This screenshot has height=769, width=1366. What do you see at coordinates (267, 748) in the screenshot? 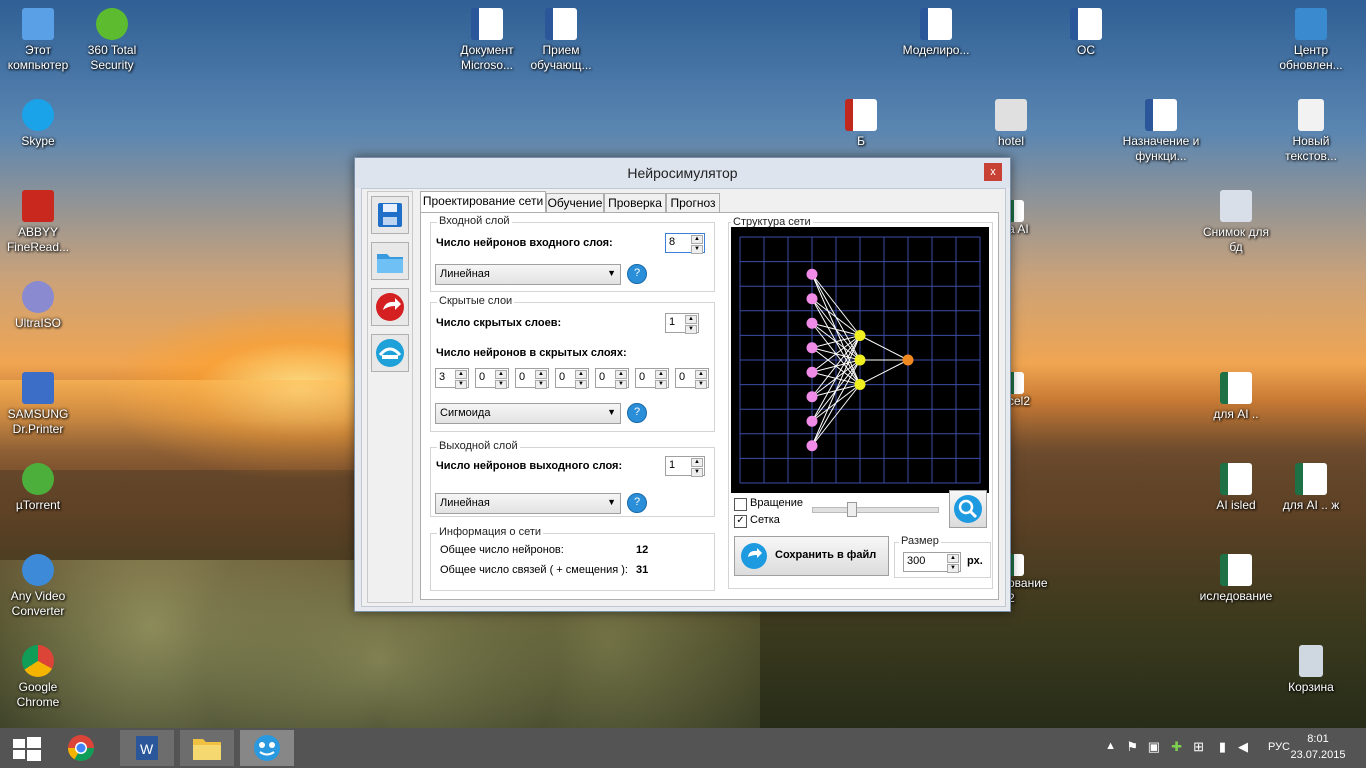
I see `taskbar-neurosimulator` at bounding box center [267, 748].